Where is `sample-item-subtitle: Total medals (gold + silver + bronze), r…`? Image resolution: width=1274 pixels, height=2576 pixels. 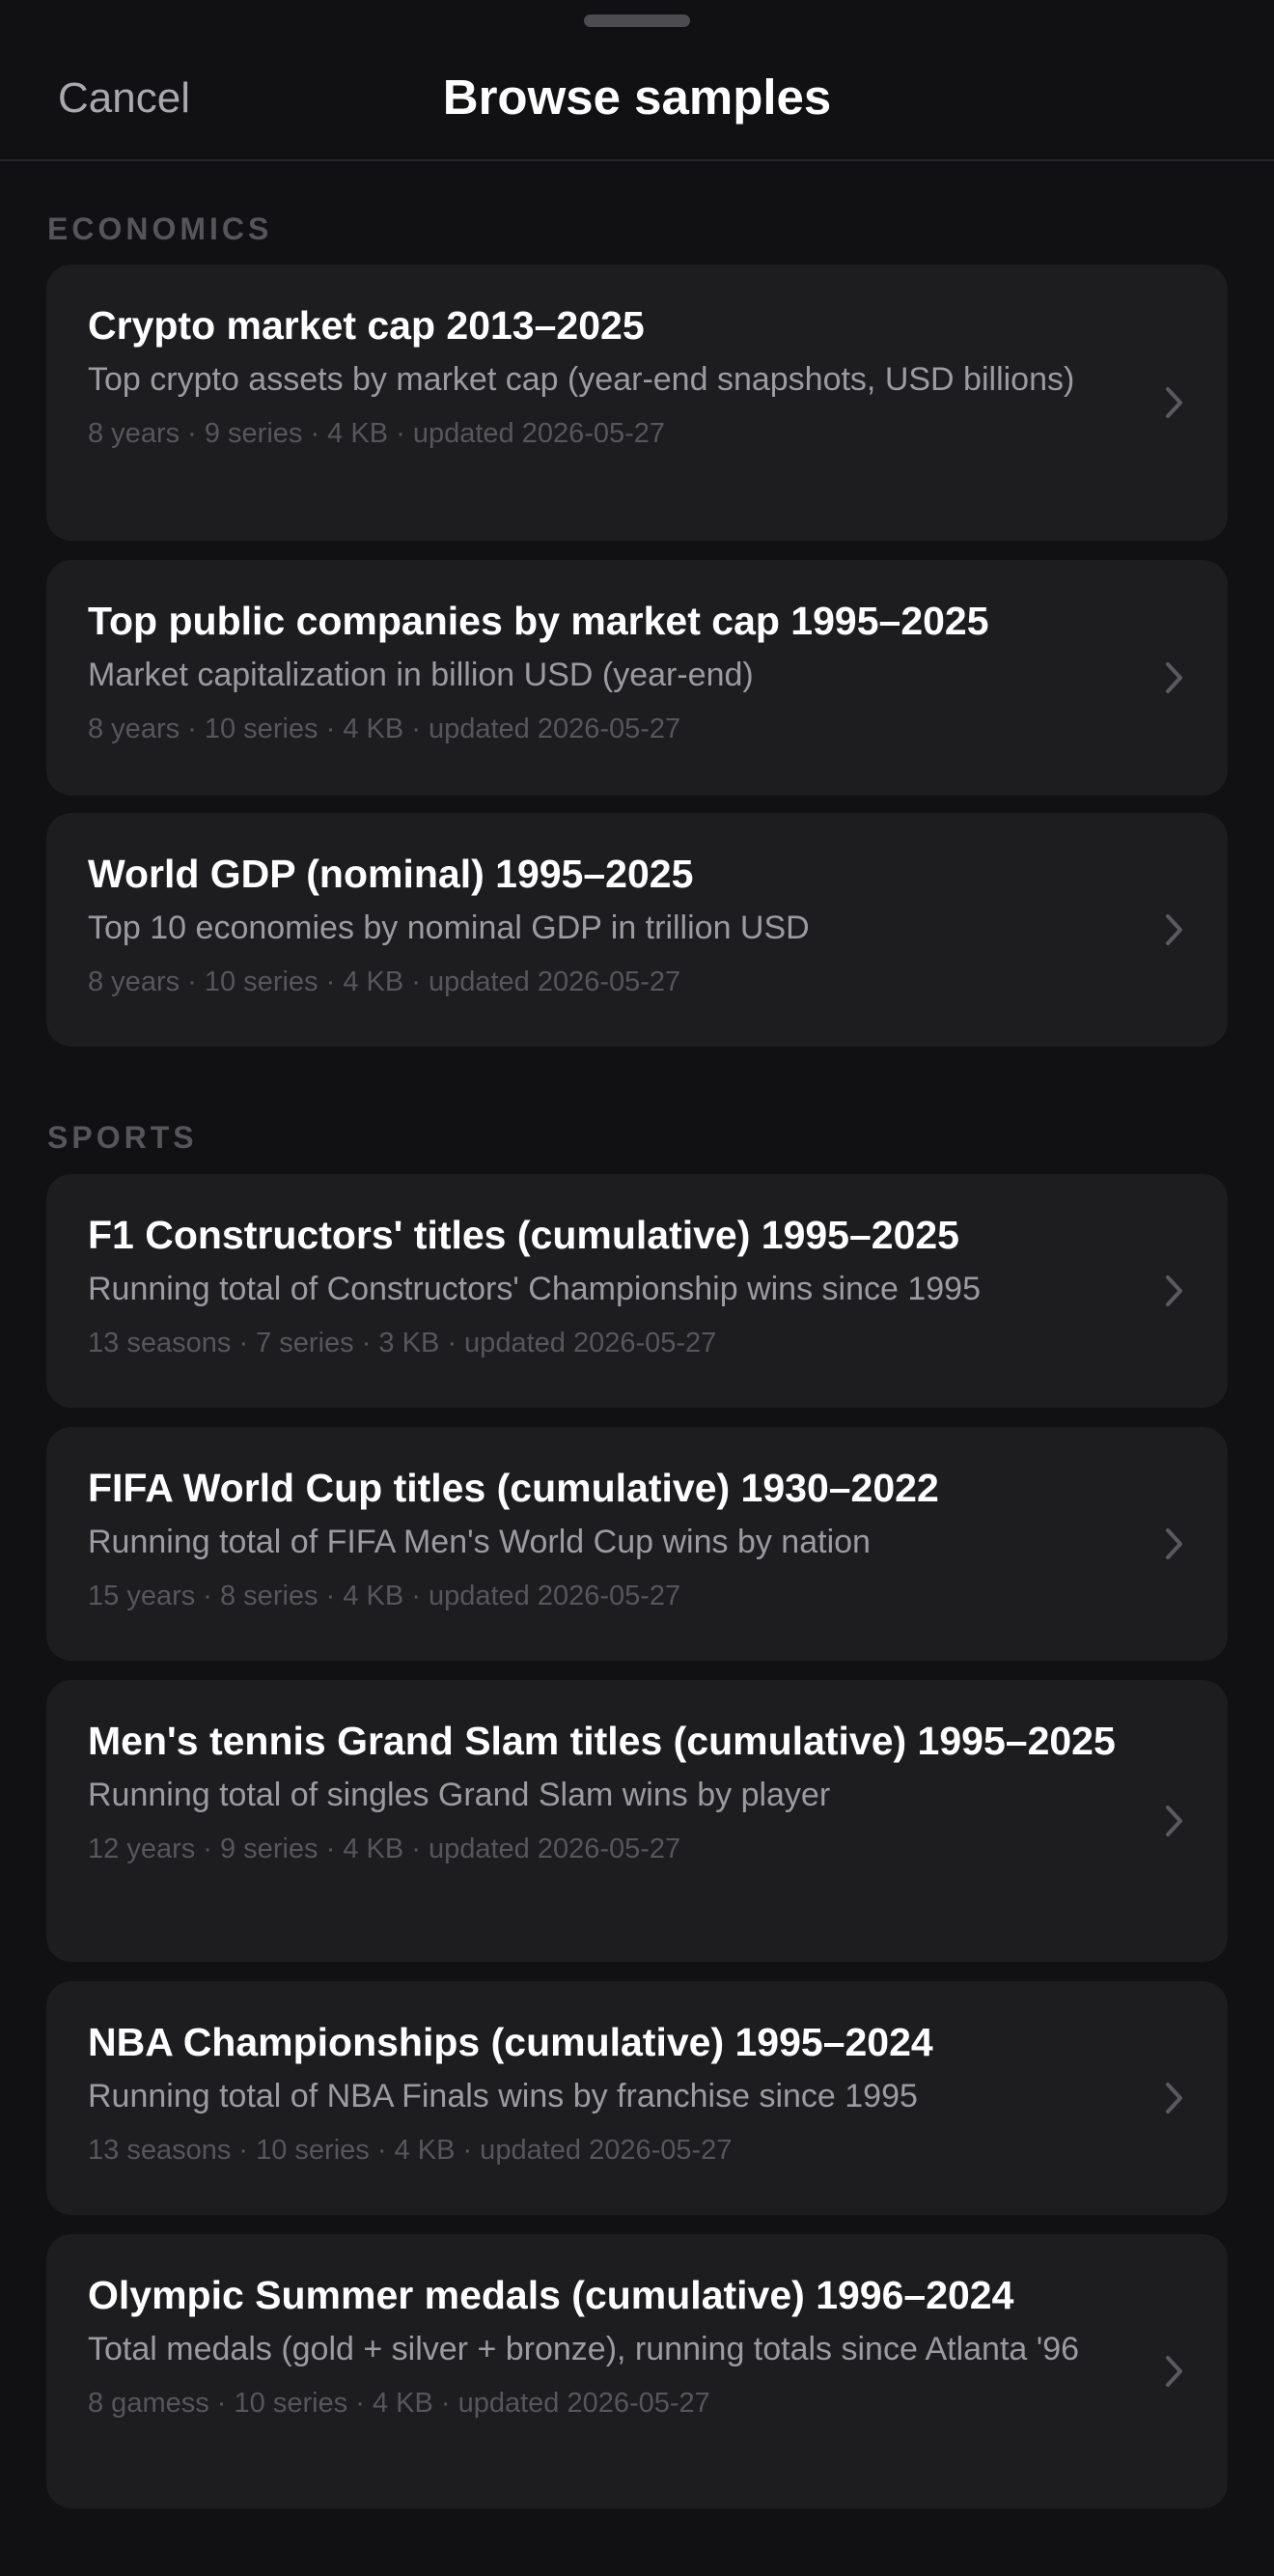 sample-item-subtitle: Total medals (gold + silver + bronze), r… is located at coordinates (584, 2349).